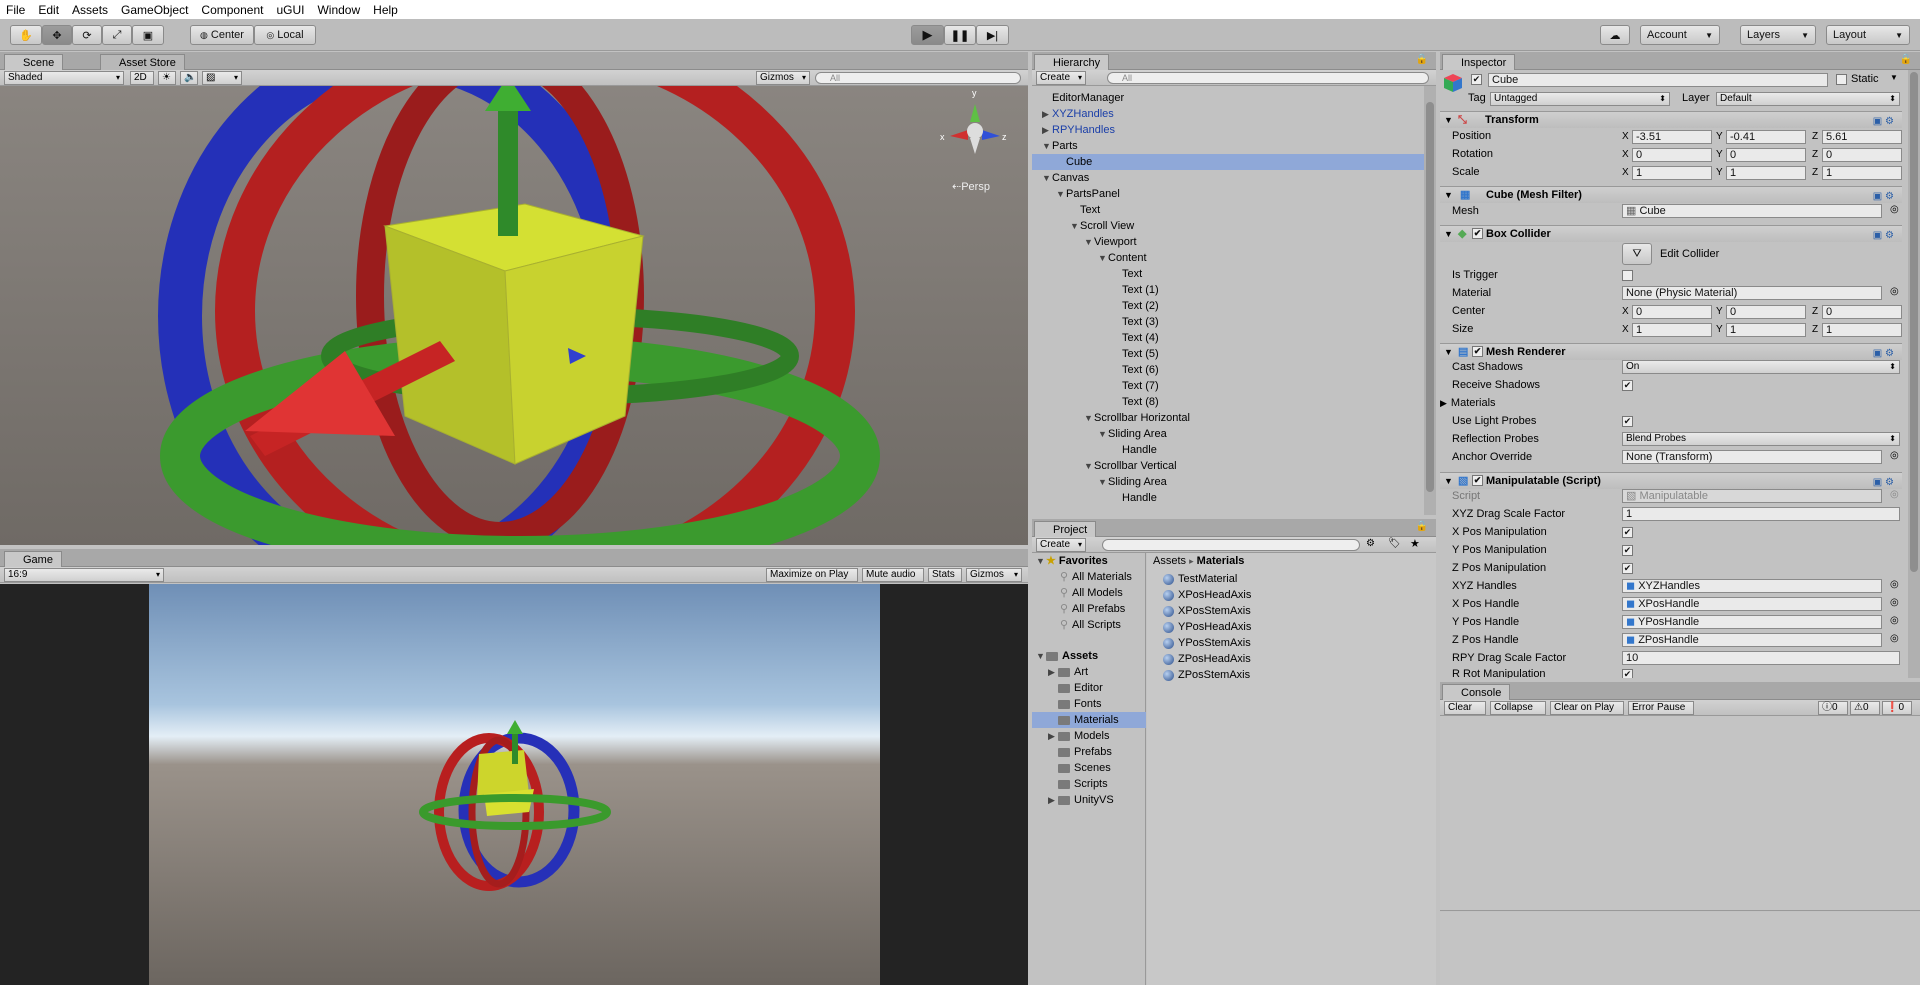  What do you see at coordinates (1089, 720) in the screenshot?
I see `project-folder: Materials` at bounding box center [1089, 720].